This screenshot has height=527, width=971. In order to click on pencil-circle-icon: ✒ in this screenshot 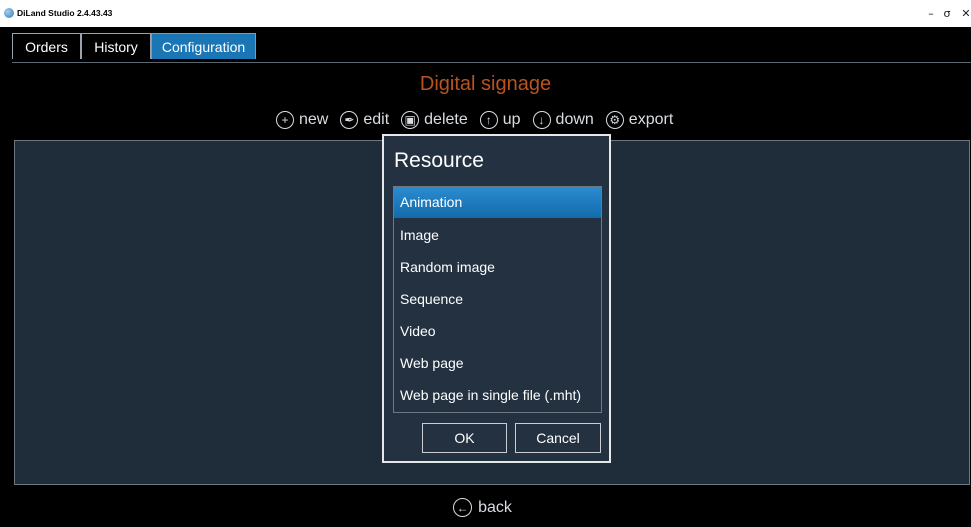, I will do `click(349, 120)`.